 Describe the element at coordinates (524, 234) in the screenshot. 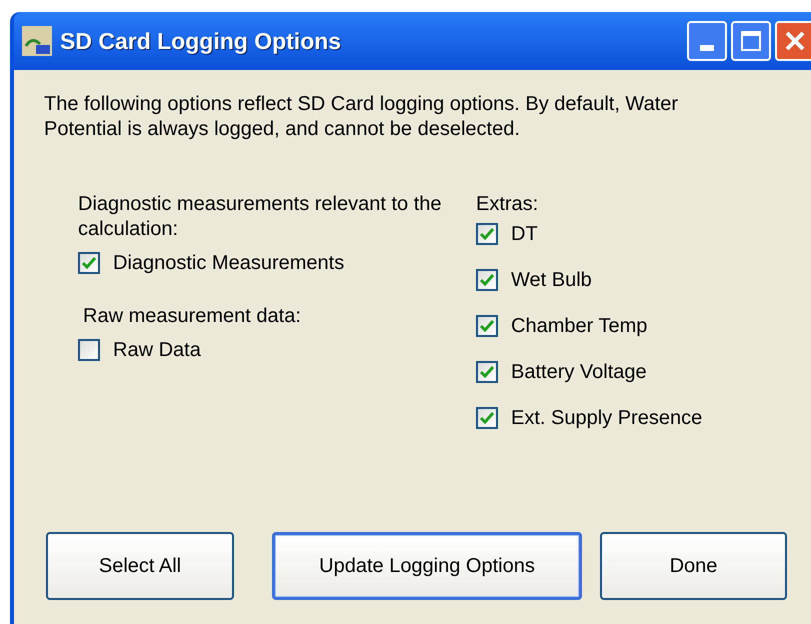

I see `option-label: DT` at that location.